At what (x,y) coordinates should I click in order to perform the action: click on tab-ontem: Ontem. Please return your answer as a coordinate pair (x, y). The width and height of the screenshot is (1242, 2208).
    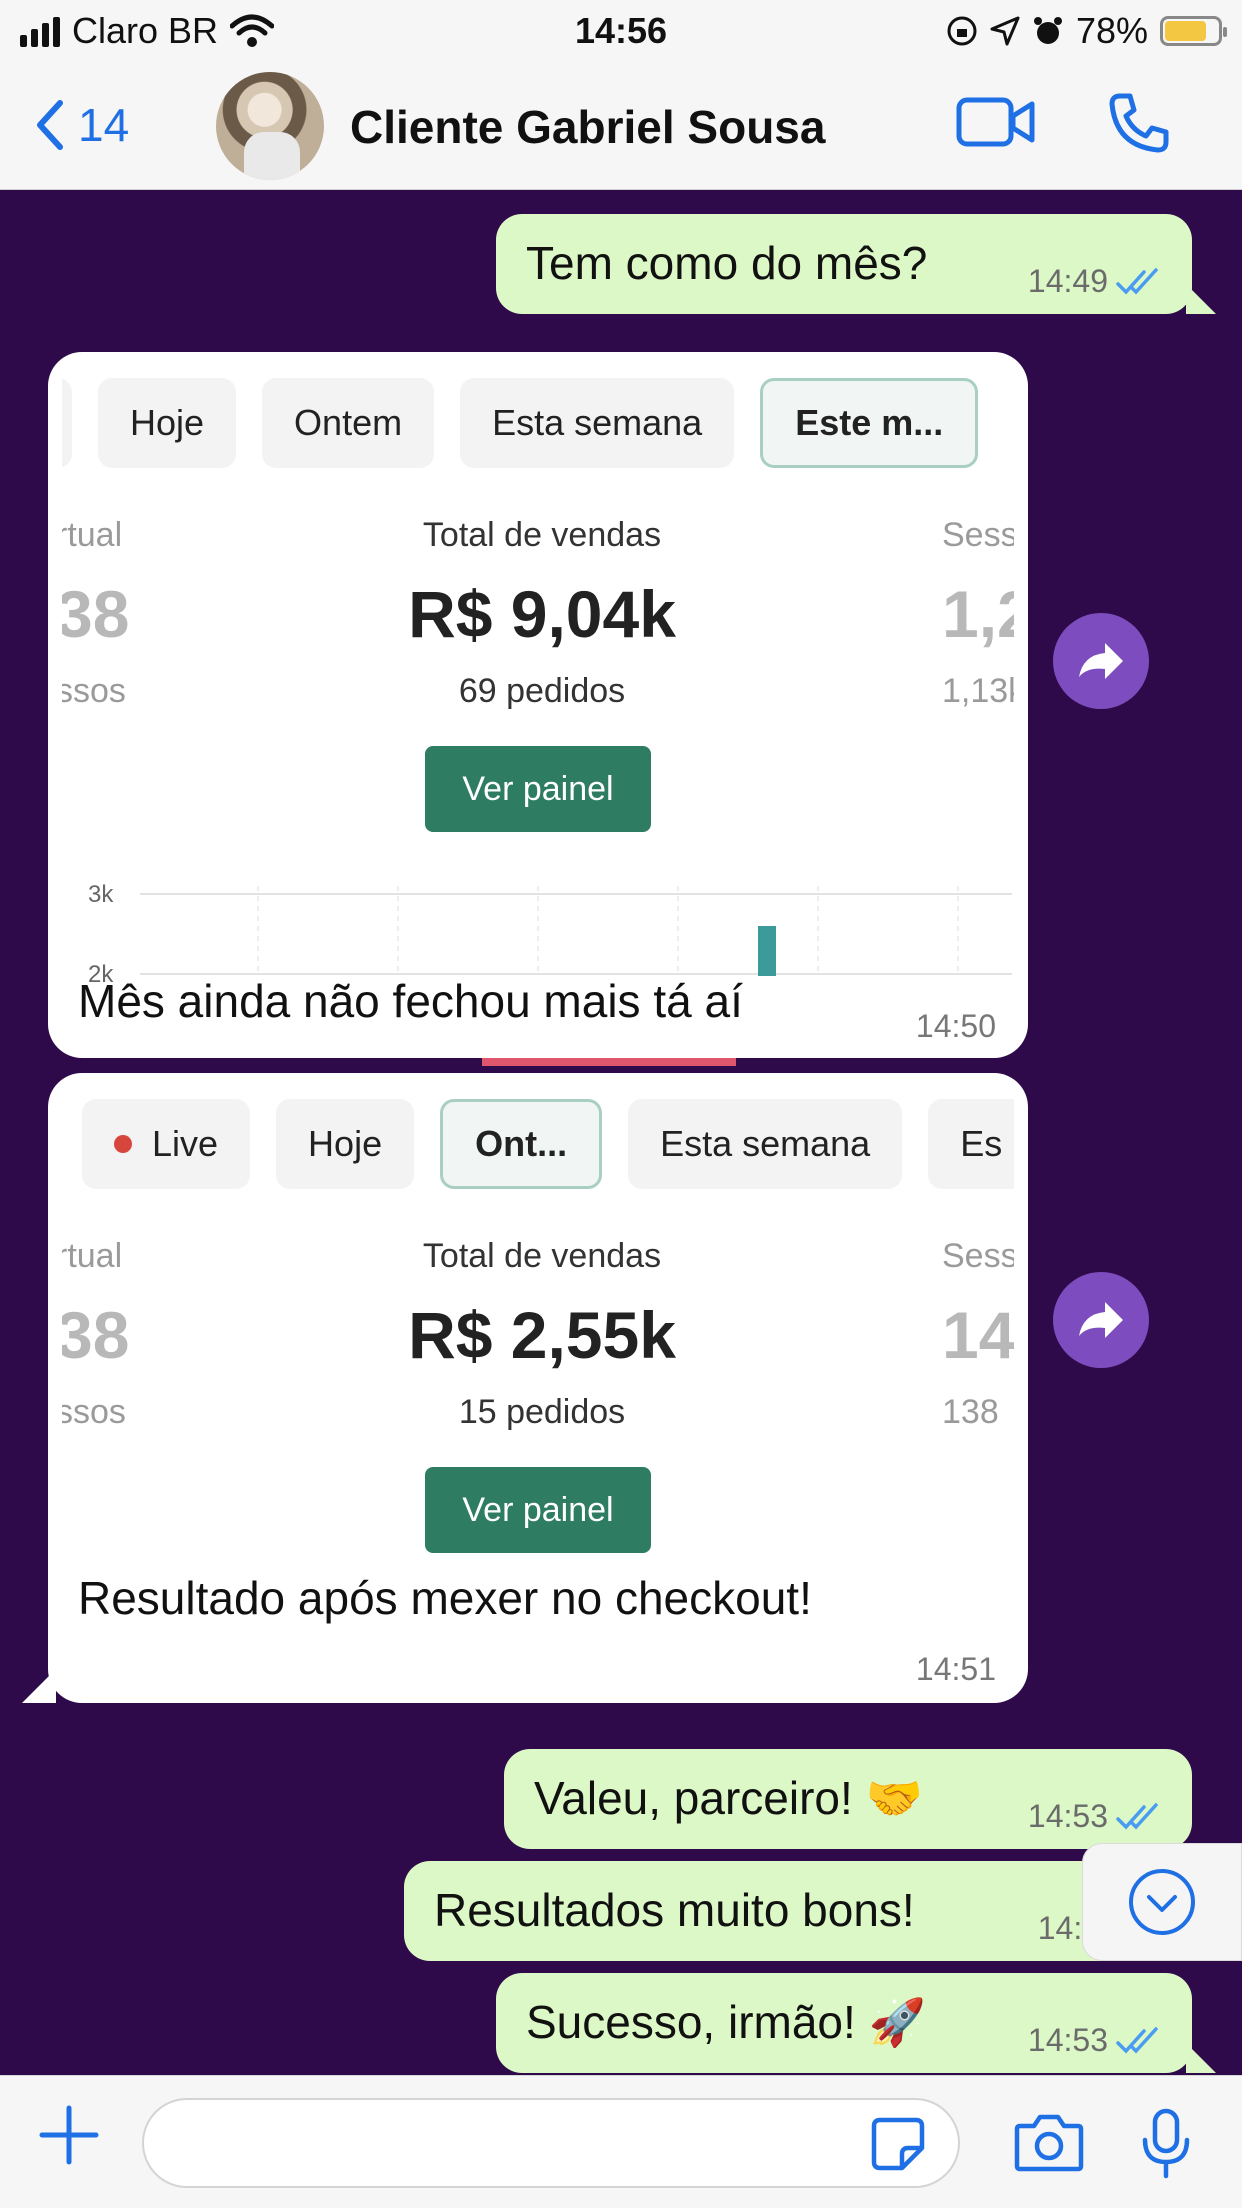
    Looking at the image, I should click on (348, 423).